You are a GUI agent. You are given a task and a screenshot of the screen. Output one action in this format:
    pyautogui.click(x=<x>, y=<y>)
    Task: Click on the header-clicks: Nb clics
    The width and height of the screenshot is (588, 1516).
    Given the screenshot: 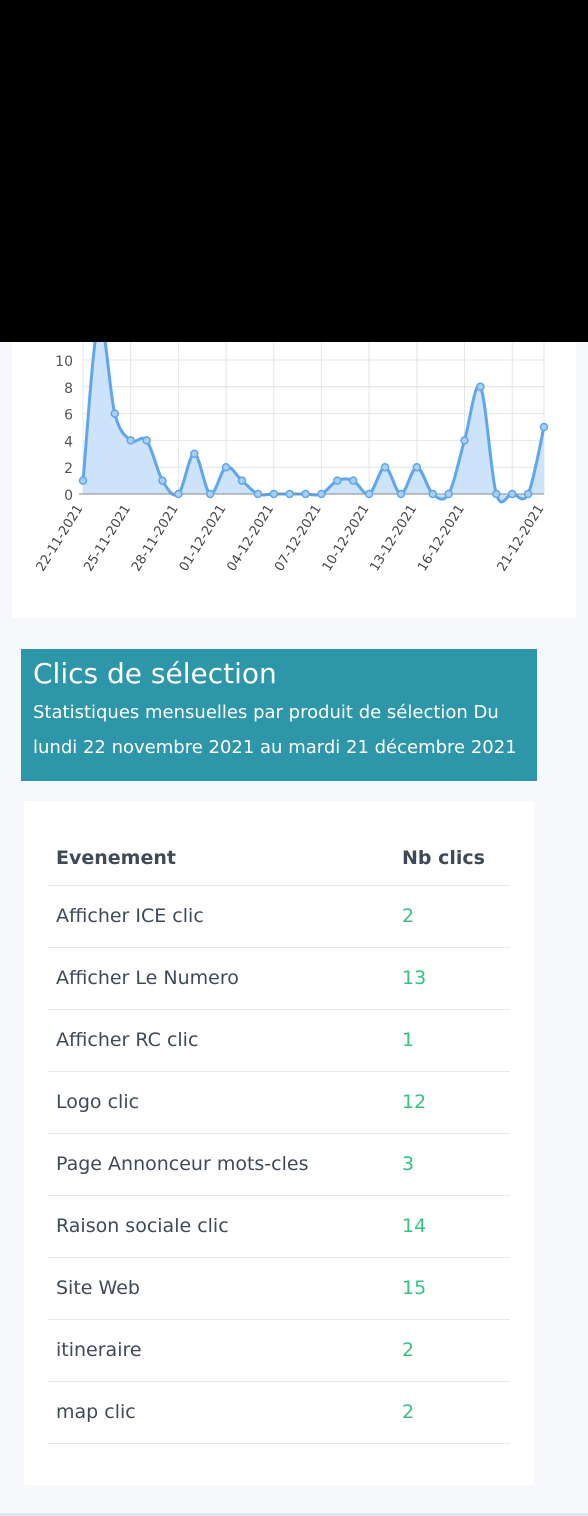 What is the action you would take?
    pyautogui.click(x=443, y=858)
    